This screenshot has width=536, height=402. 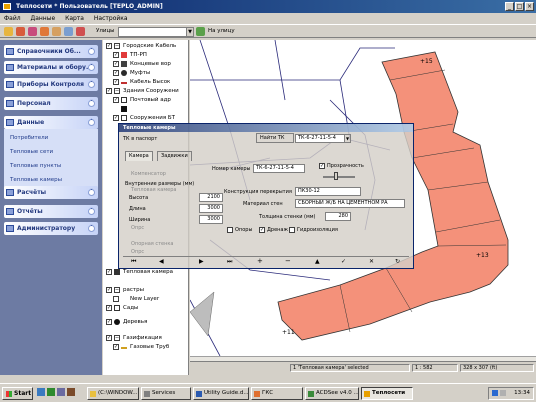 What do you see at coordinates (343, 261) in the screenshot?
I see `post-record-icon: ✓` at bounding box center [343, 261].